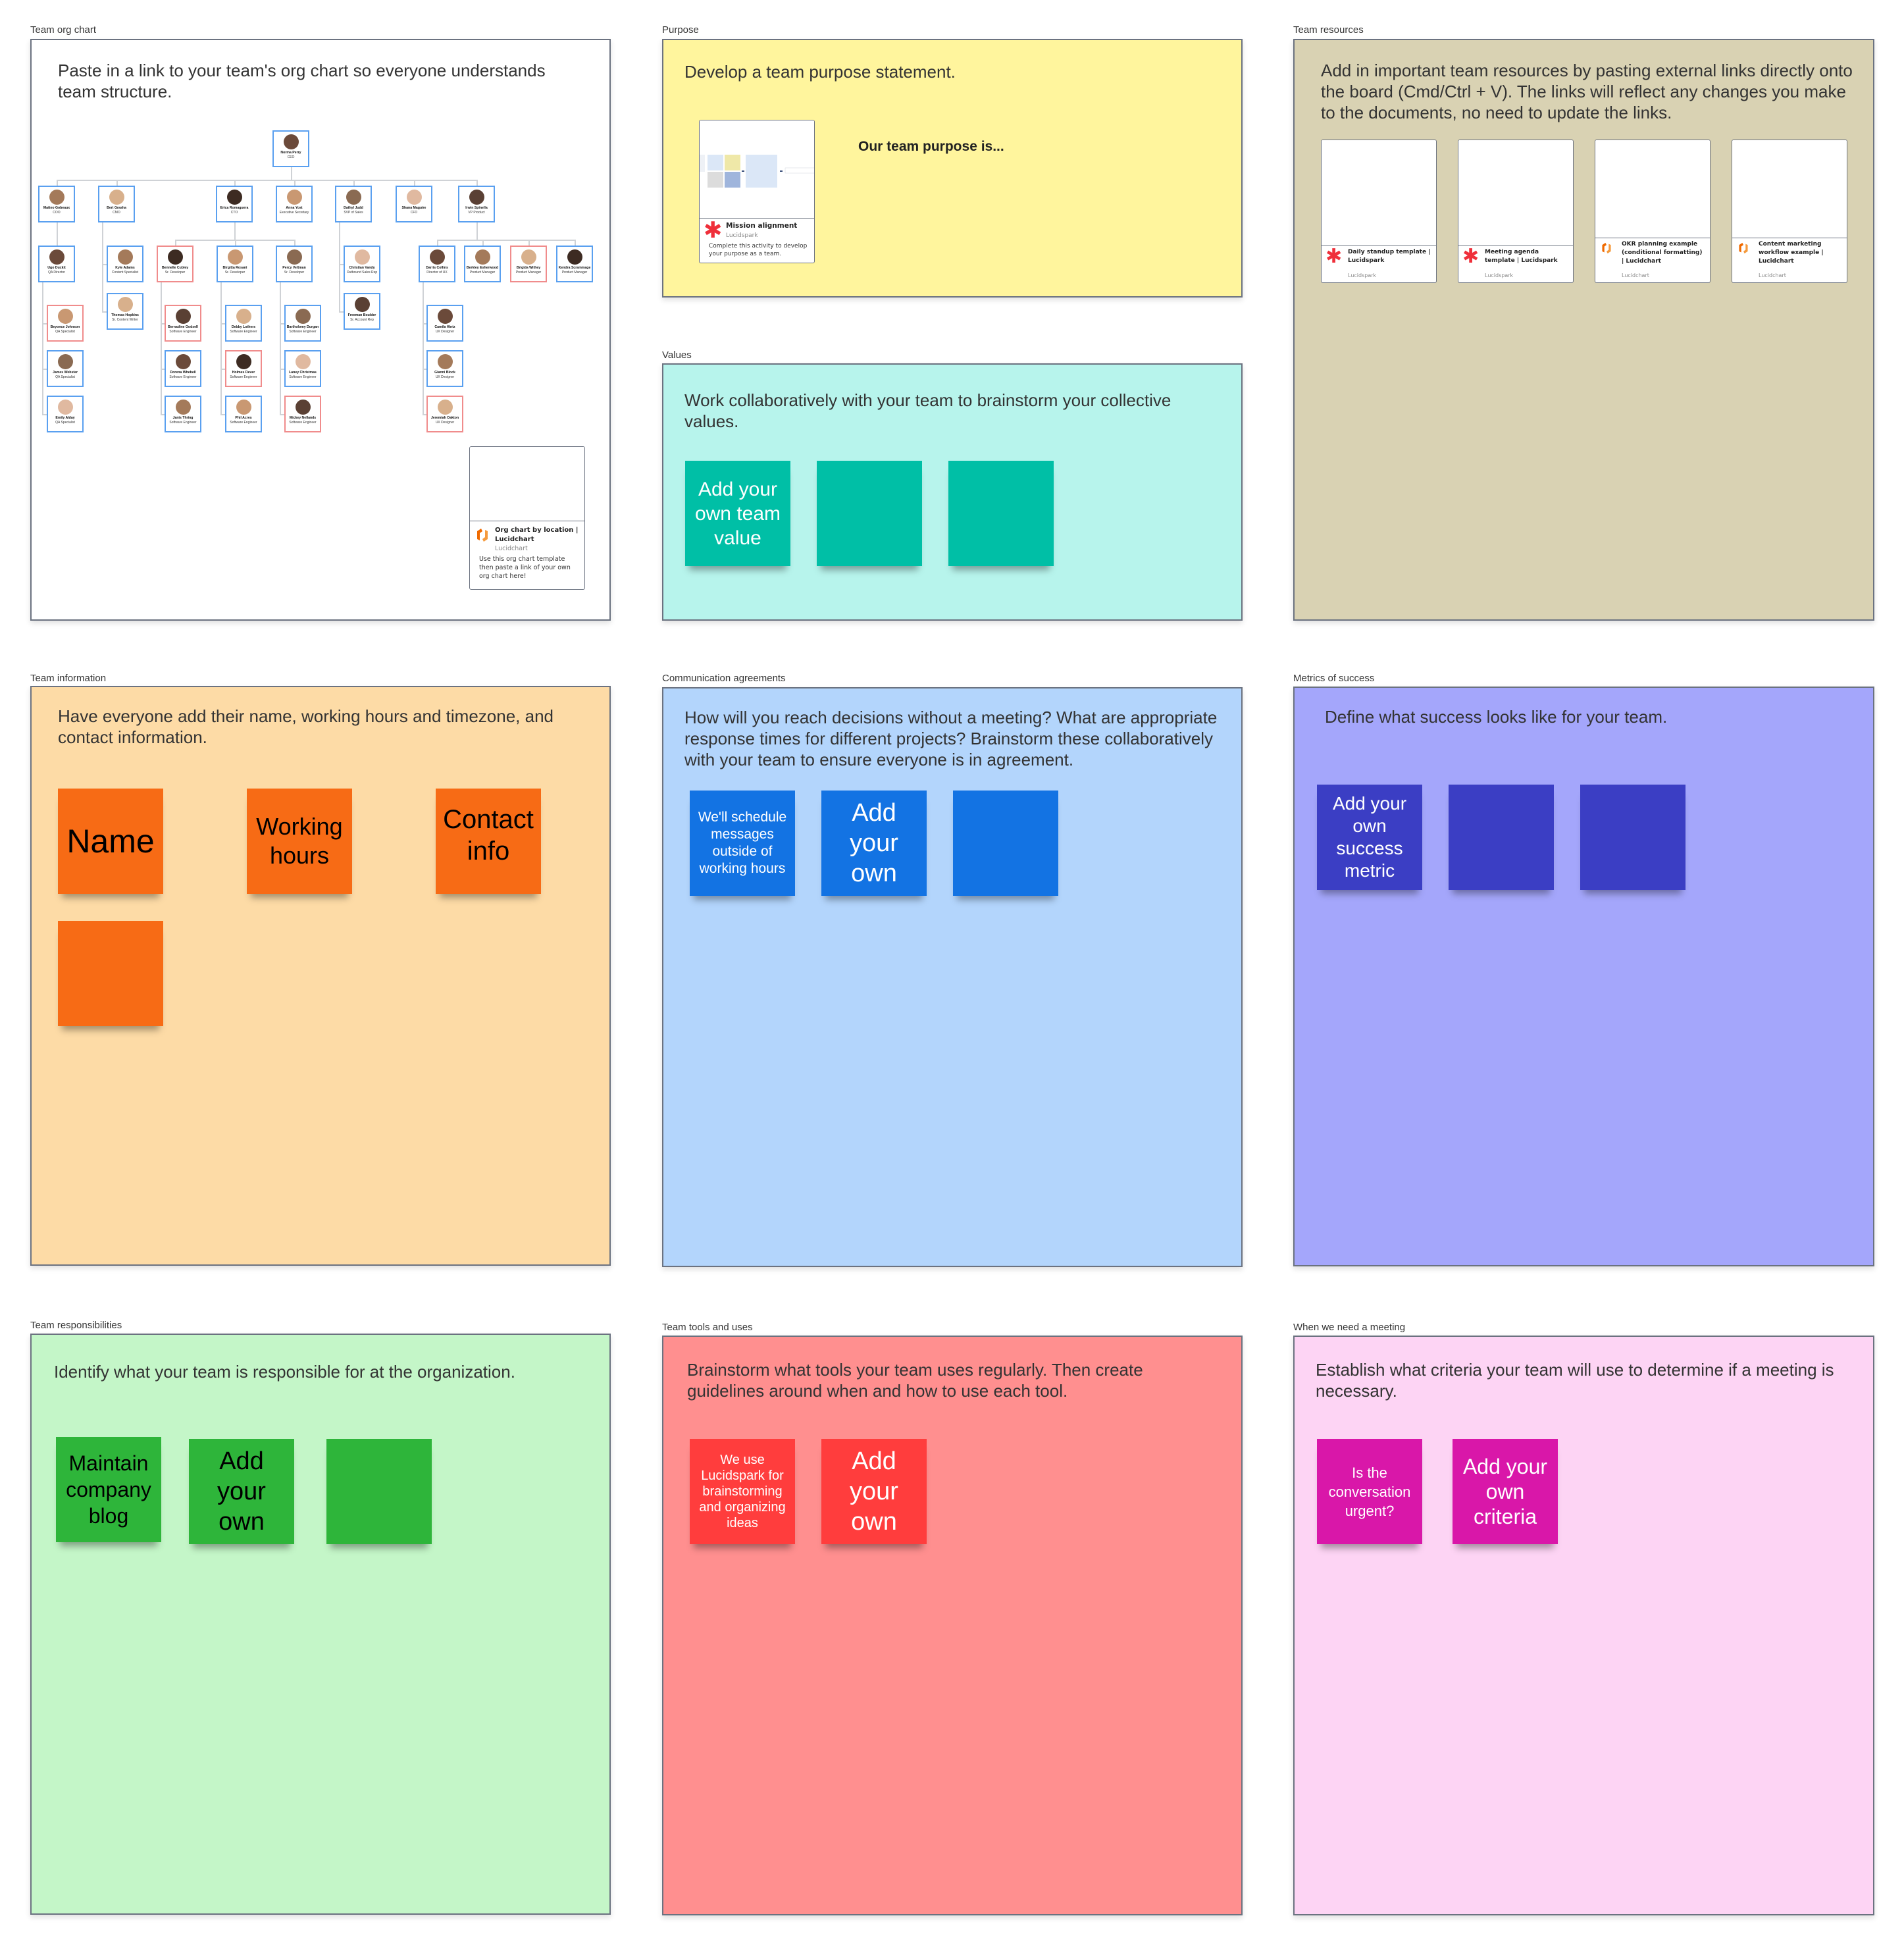  What do you see at coordinates (353, 204) in the screenshot?
I see `org-chart-node: Dathyl Judd SVP of Sales` at bounding box center [353, 204].